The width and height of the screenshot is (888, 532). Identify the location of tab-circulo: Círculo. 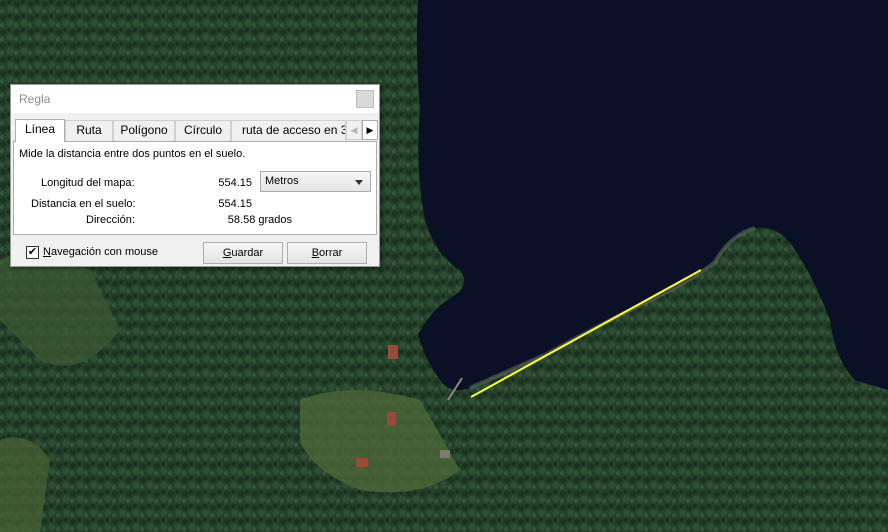
(203, 130).